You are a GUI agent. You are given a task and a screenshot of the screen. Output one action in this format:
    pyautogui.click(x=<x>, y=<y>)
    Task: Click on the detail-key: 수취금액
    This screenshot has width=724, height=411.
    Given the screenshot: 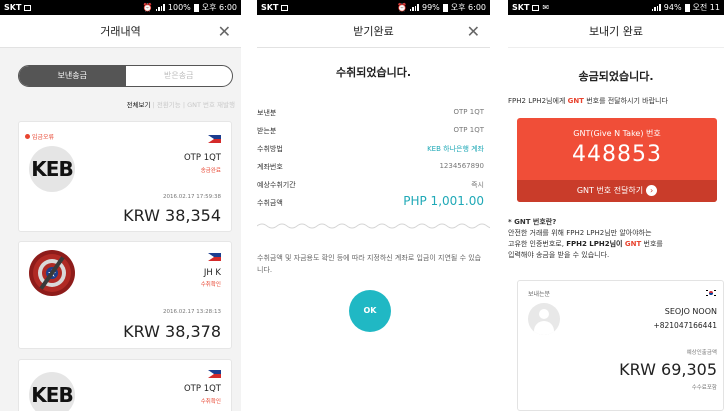 What is the action you would take?
    pyautogui.click(x=270, y=203)
    